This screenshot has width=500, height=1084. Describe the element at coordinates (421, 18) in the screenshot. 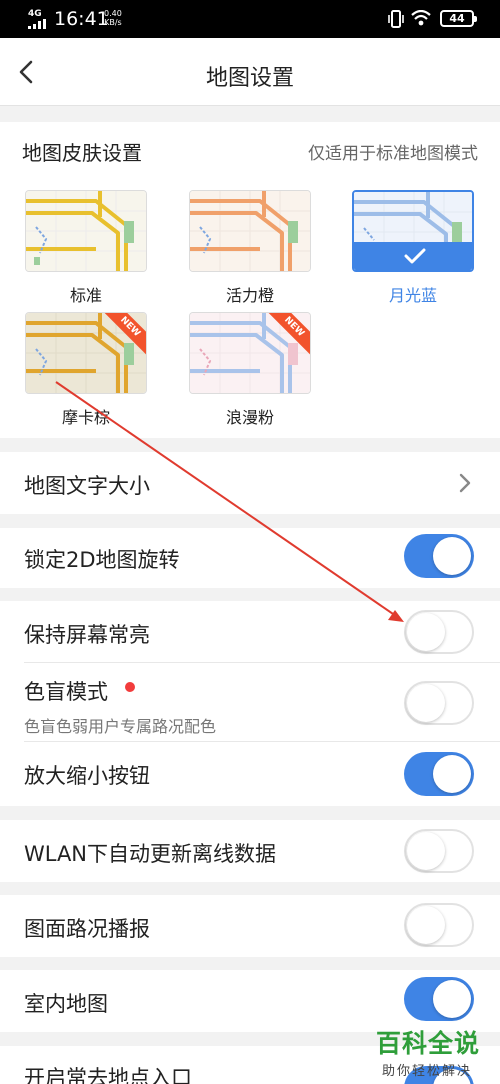

I see `wifi-icon` at that location.